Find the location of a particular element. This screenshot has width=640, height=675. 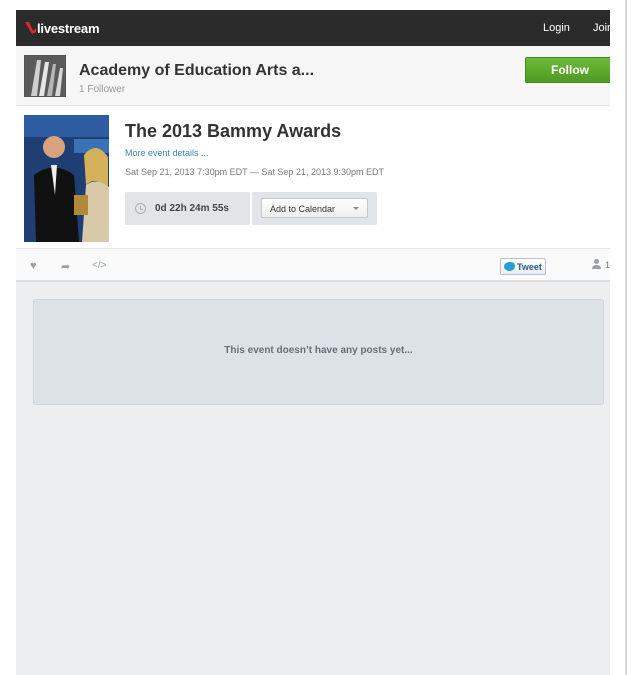

add-to-calendar-button: Add to Calendar is located at coordinates (314, 208).